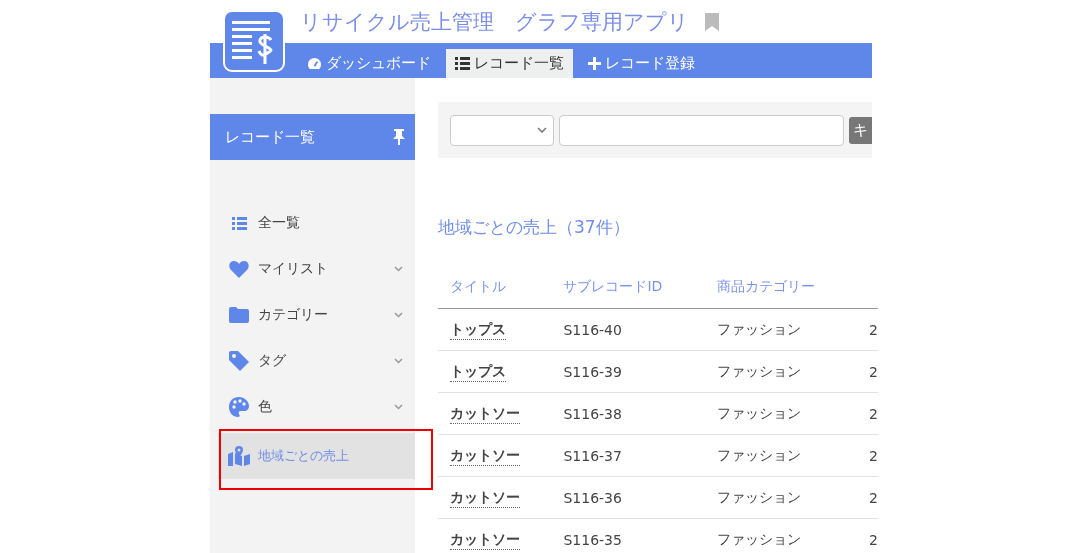  I want to click on sidebar-item: タグ, so click(312, 361).